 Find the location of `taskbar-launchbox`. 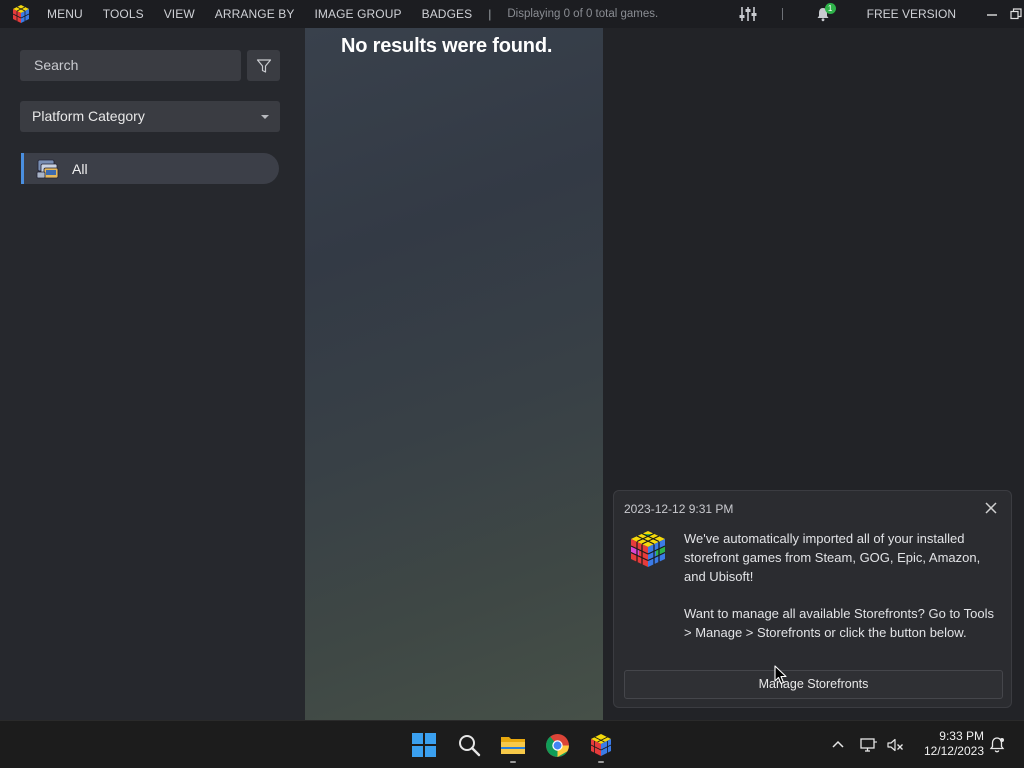

taskbar-launchbox is located at coordinates (601, 745).